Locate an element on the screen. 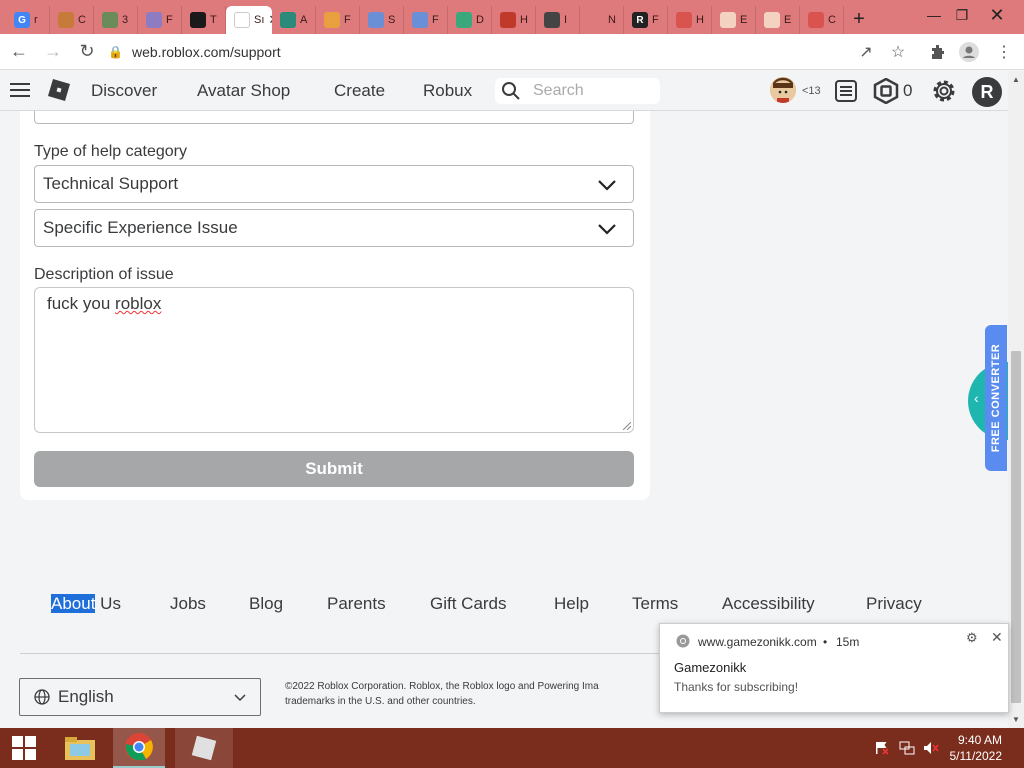 The width and height of the screenshot is (1024, 768). category-value: Technical Support is located at coordinates (111, 183).